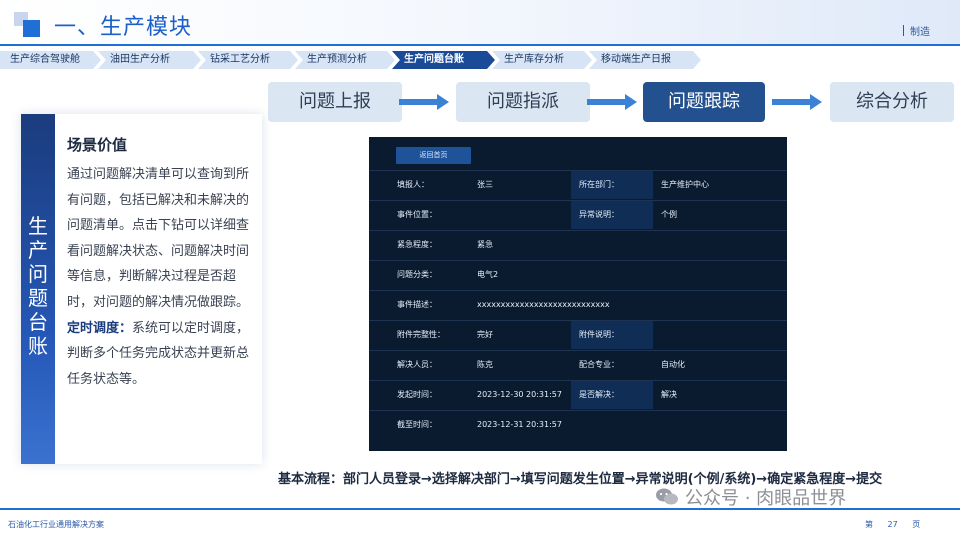 This screenshot has width=960, height=540. What do you see at coordinates (345, 60) in the screenshot?
I see `tab-forecast-analysis: 生产预测分析` at bounding box center [345, 60].